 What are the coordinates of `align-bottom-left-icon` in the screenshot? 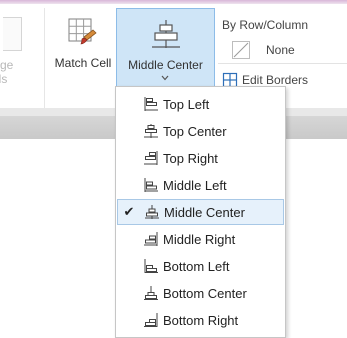 It's located at (151, 266).